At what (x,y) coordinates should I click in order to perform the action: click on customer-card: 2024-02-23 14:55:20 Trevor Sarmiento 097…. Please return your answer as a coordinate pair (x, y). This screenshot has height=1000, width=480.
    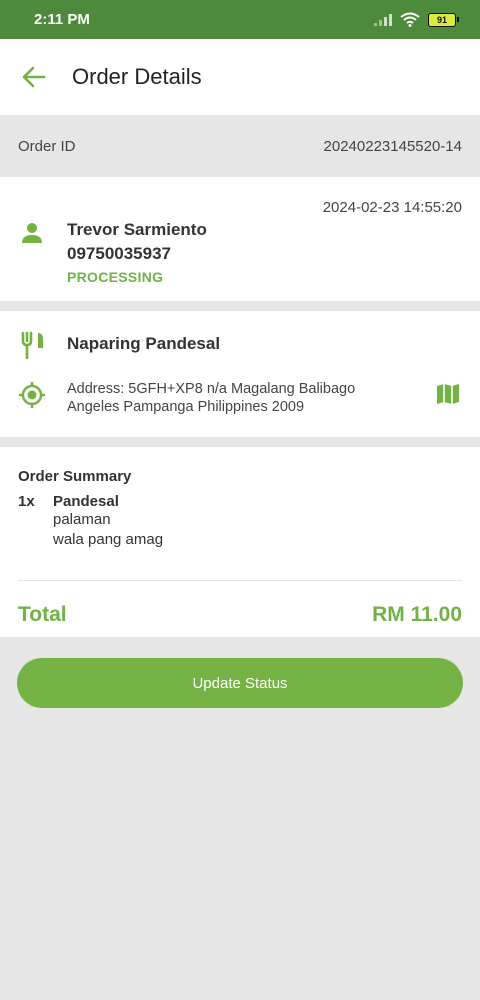
    Looking at the image, I should click on (240, 239).